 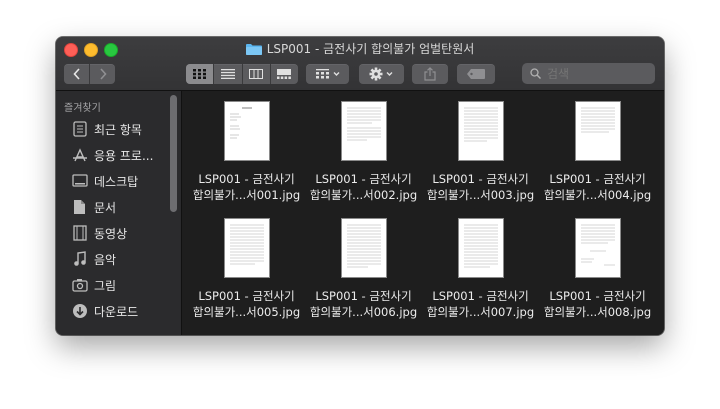 I want to click on titlebar: LSP001 - 금전사기 합의불가 엄벌탄원서, so click(x=360, y=64).